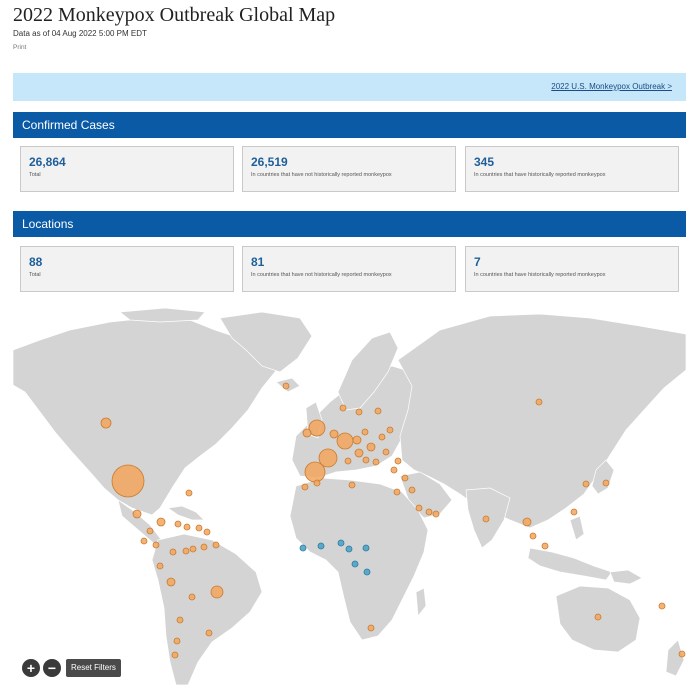  What do you see at coordinates (626, 577) in the screenshot?
I see `new-guinea-land` at bounding box center [626, 577].